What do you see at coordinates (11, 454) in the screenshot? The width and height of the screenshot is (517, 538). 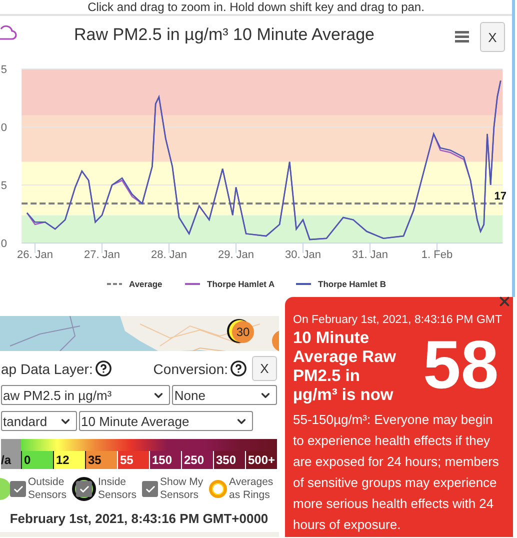 I see `scale-segment: /a` at bounding box center [11, 454].